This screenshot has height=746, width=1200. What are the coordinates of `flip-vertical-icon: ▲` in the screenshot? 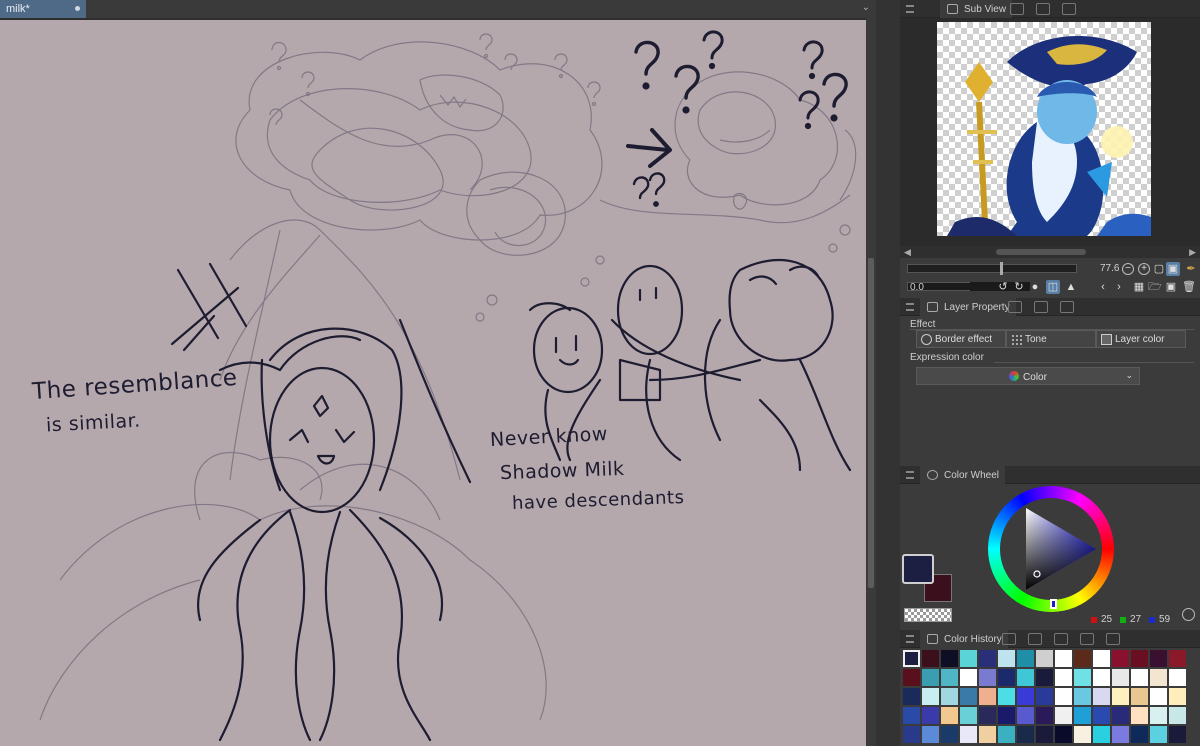 It's located at (1071, 287).